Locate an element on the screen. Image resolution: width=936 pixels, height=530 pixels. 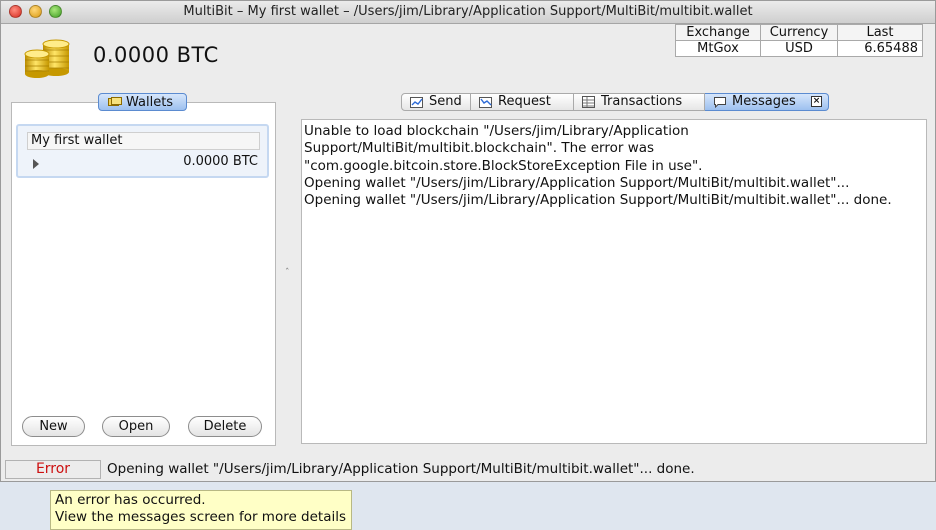
bitcoin-coins-icon is located at coordinates (47, 58).